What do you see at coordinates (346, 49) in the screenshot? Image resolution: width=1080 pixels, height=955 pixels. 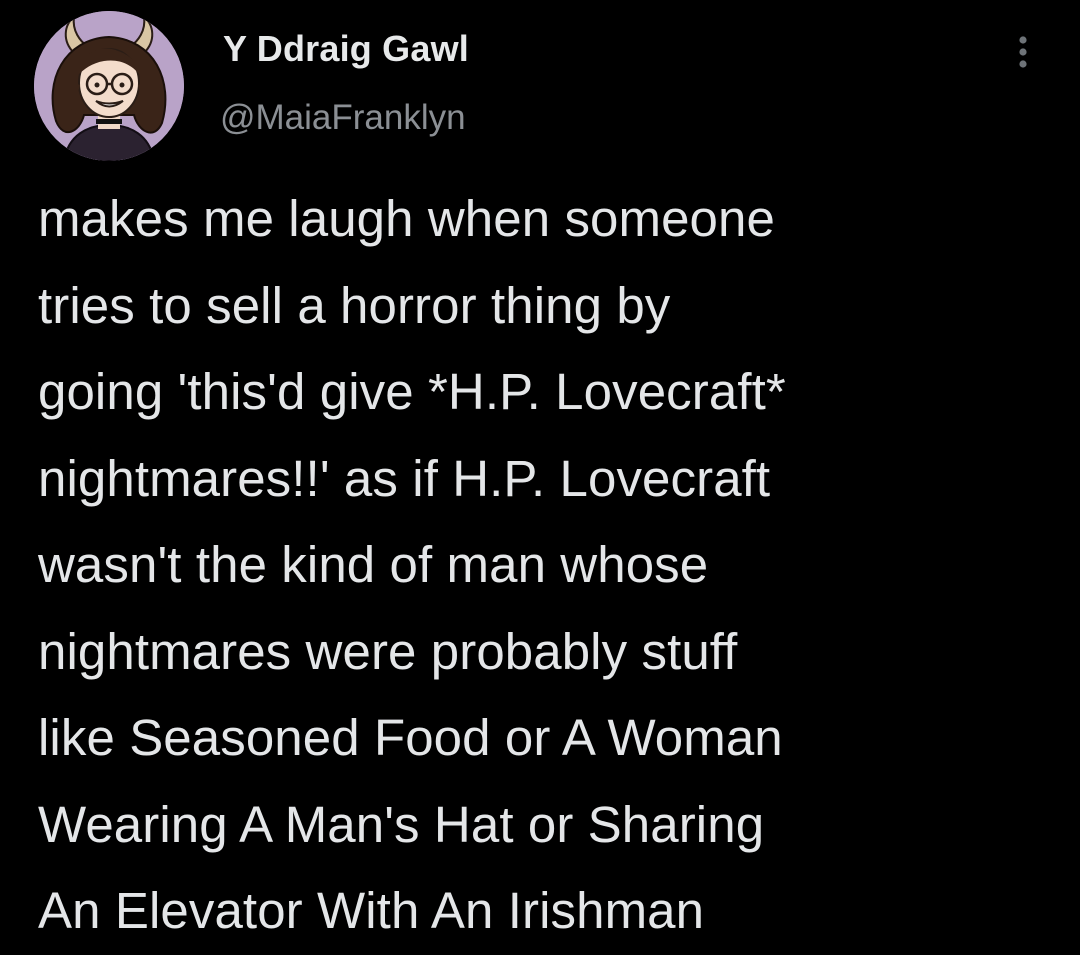 I see `author-display-name: Y Ddraig Gawl` at bounding box center [346, 49].